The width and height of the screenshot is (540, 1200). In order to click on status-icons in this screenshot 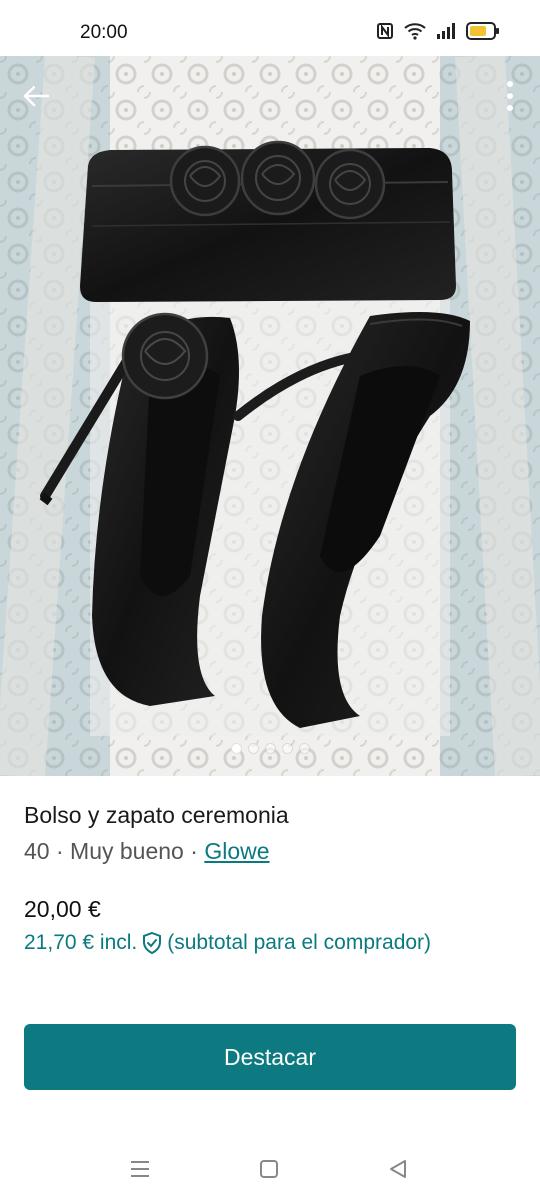, I will do `click(438, 31)`.